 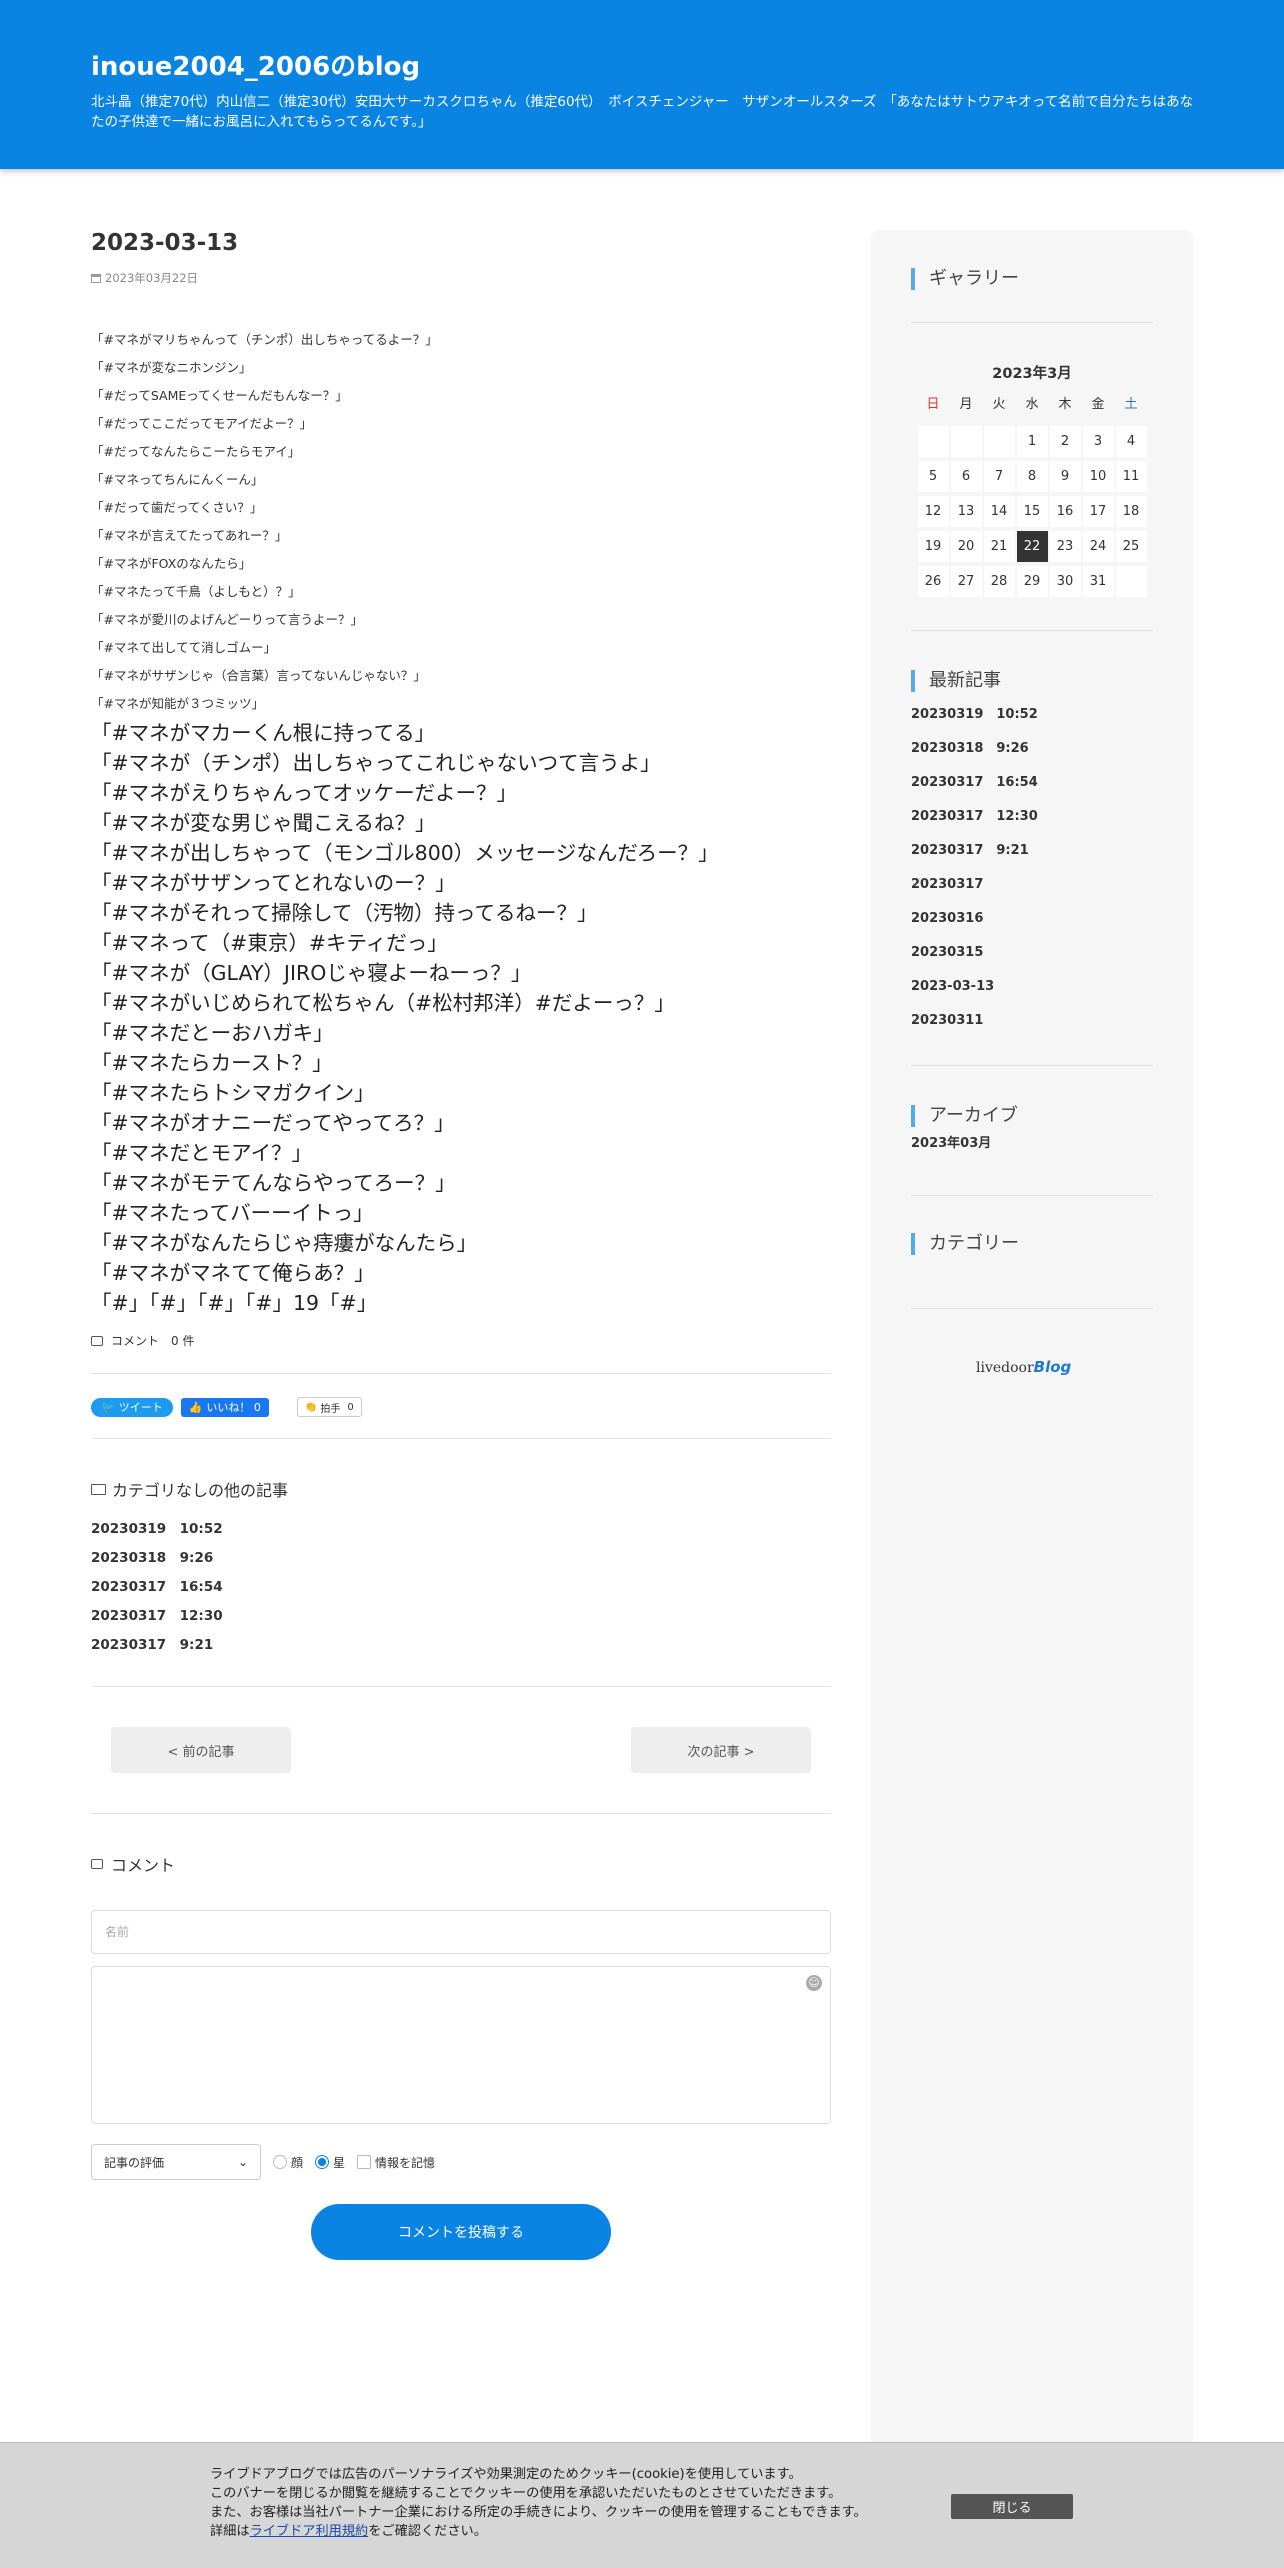 I want to click on archive-link: 2023年03月, so click(x=1032, y=1144).